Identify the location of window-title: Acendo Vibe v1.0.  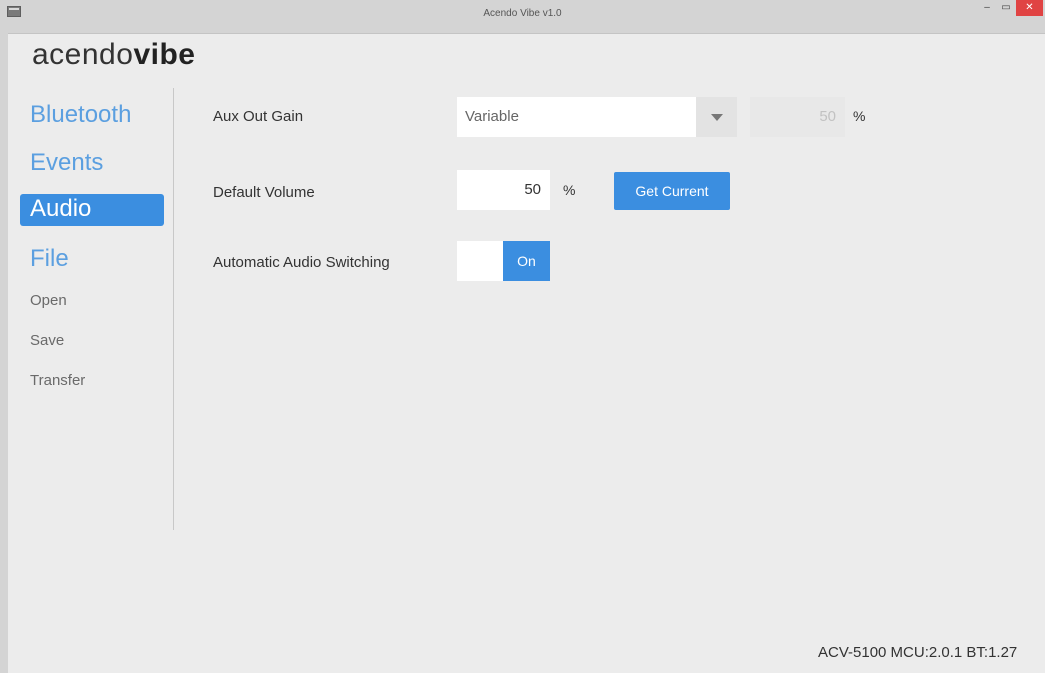
(522, 13).